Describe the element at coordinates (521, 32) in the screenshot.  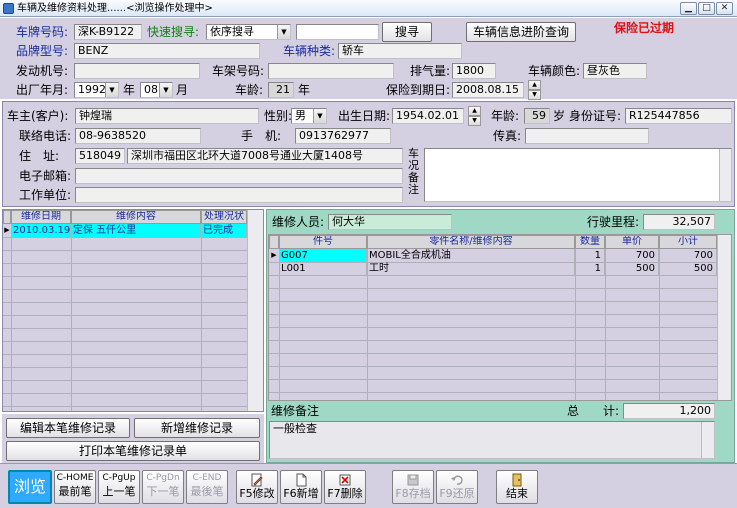
I see `advanced-query-button: 车辆信息进阶查询` at that location.